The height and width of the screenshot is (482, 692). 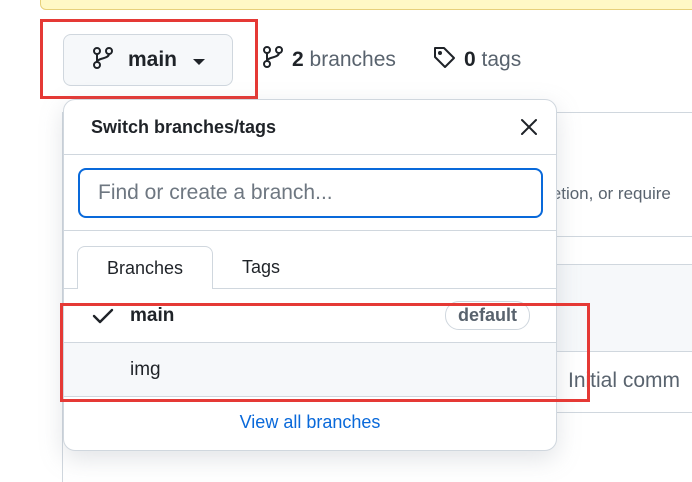 What do you see at coordinates (199, 61) in the screenshot?
I see `chevron-down-icon` at bounding box center [199, 61].